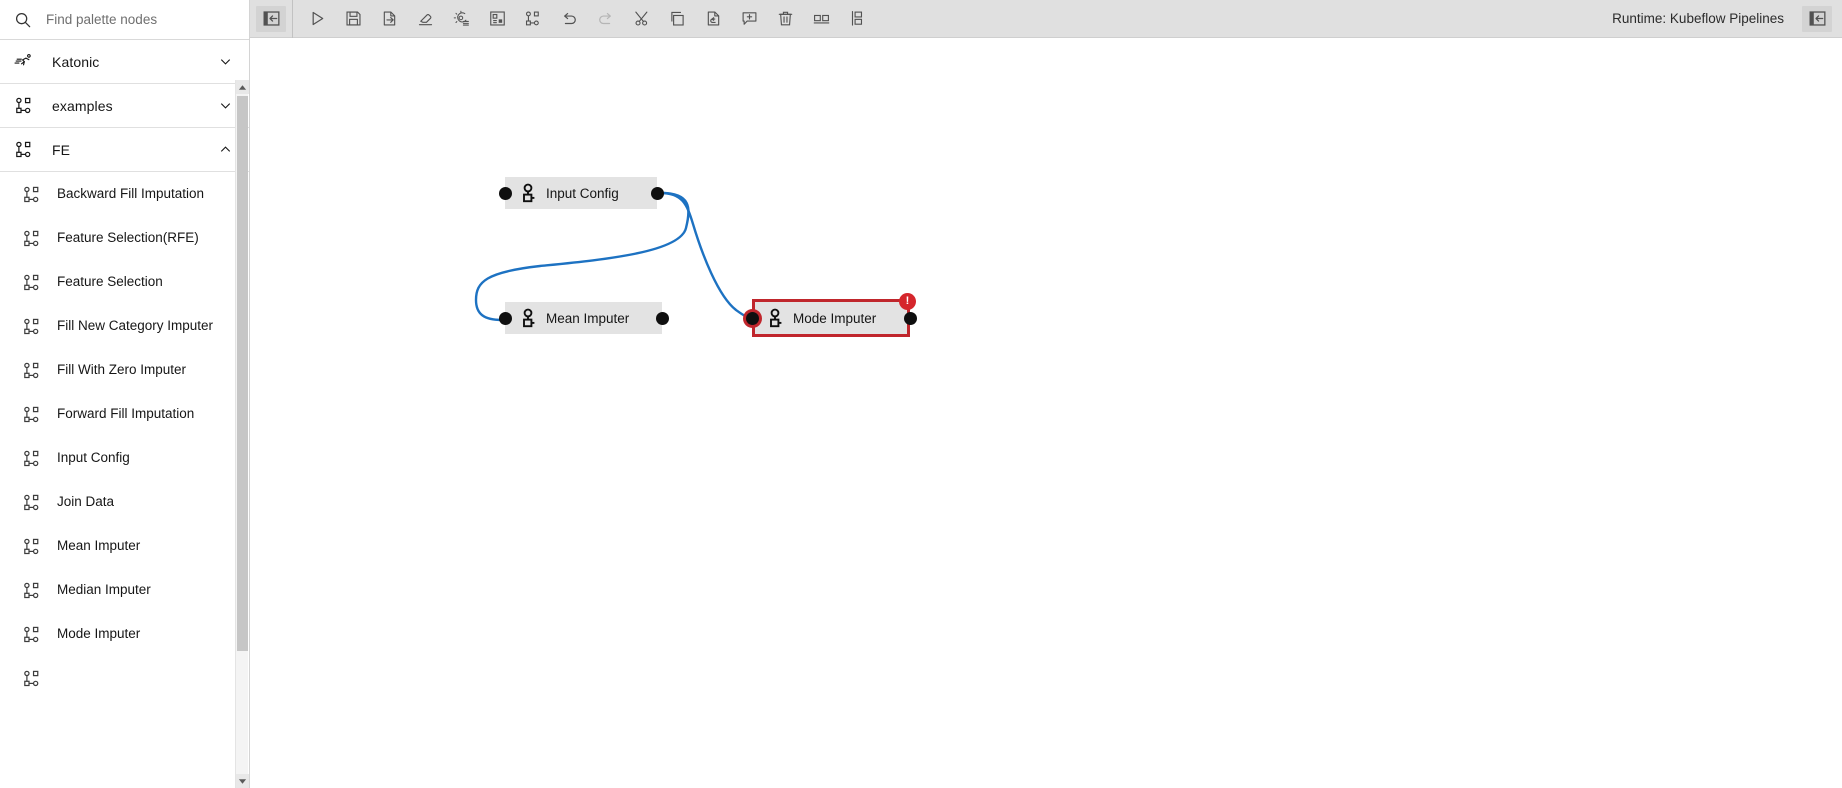  What do you see at coordinates (124, 502) in the screenshot?
I see `palette-node-join-data: Join Data` at bounding box center [124, 502].